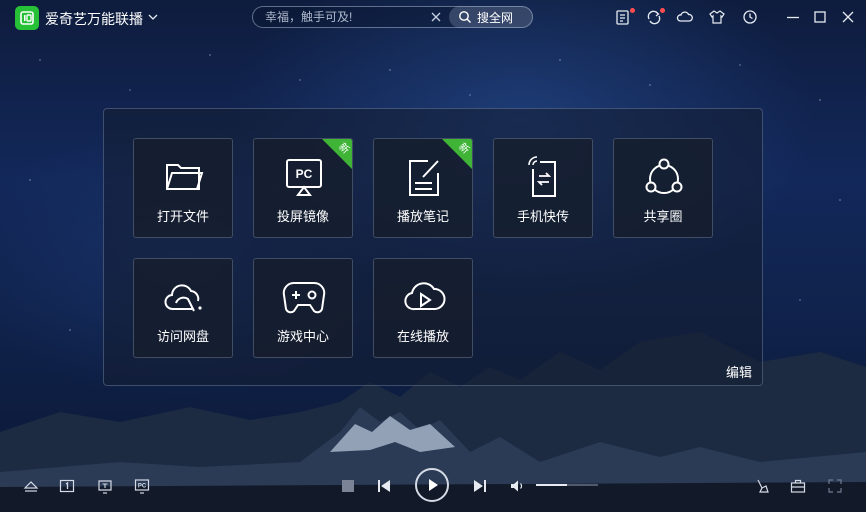 The image size is (866, 512). I want to click on play-icon, so click(433, 485).